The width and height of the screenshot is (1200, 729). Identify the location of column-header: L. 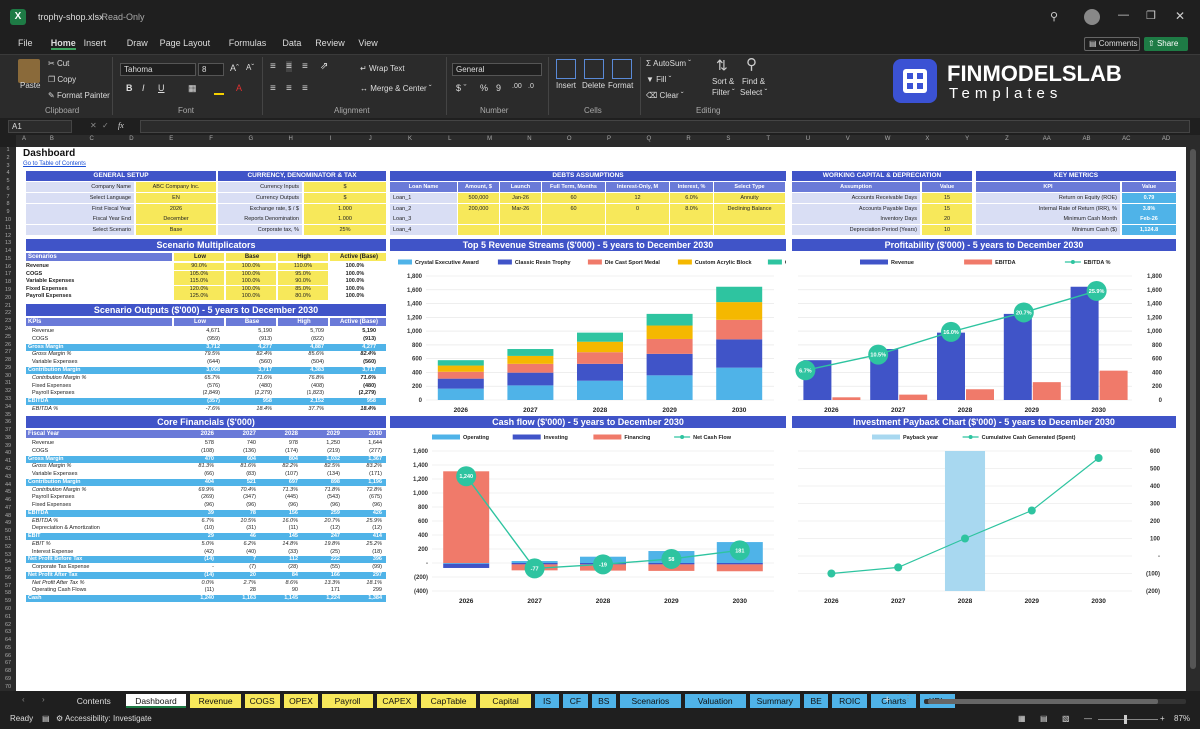
(450, 139).